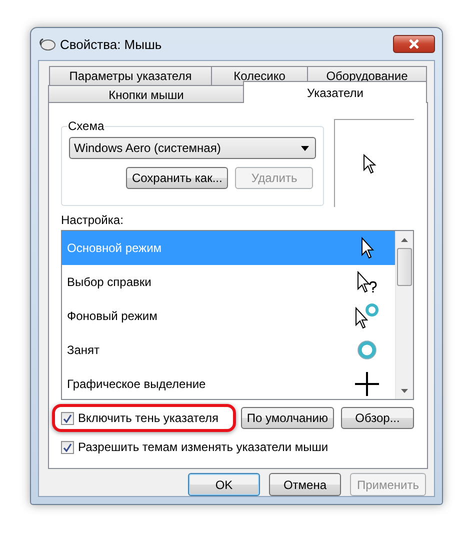 The height and width of the screenshot is (536, 475). I want to click on help-cursor-icon, so click(367, 282).